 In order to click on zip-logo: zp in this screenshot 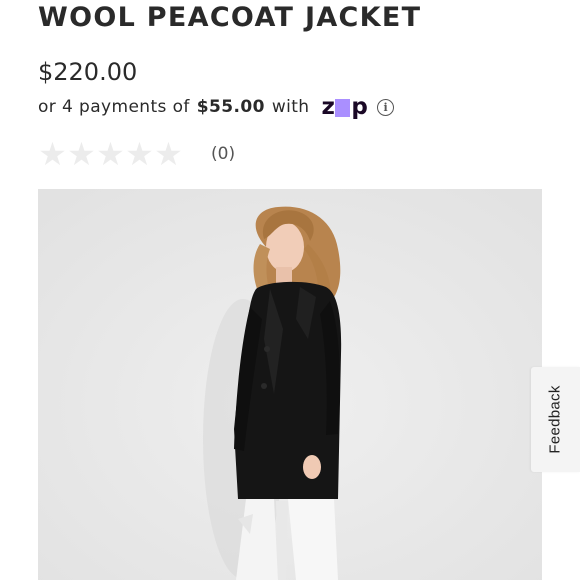, I will do `click(344, 107)`.